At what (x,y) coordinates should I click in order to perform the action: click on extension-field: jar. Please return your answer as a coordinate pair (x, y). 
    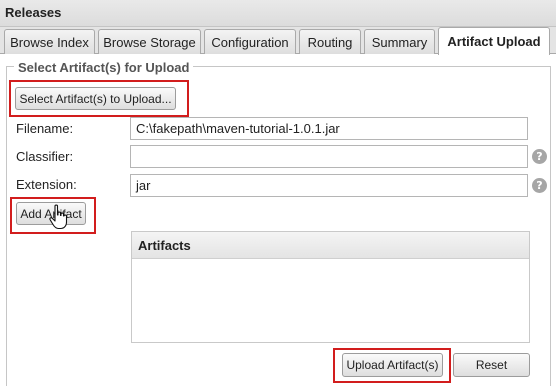
    Looking at the image, I should click on (329, 185).